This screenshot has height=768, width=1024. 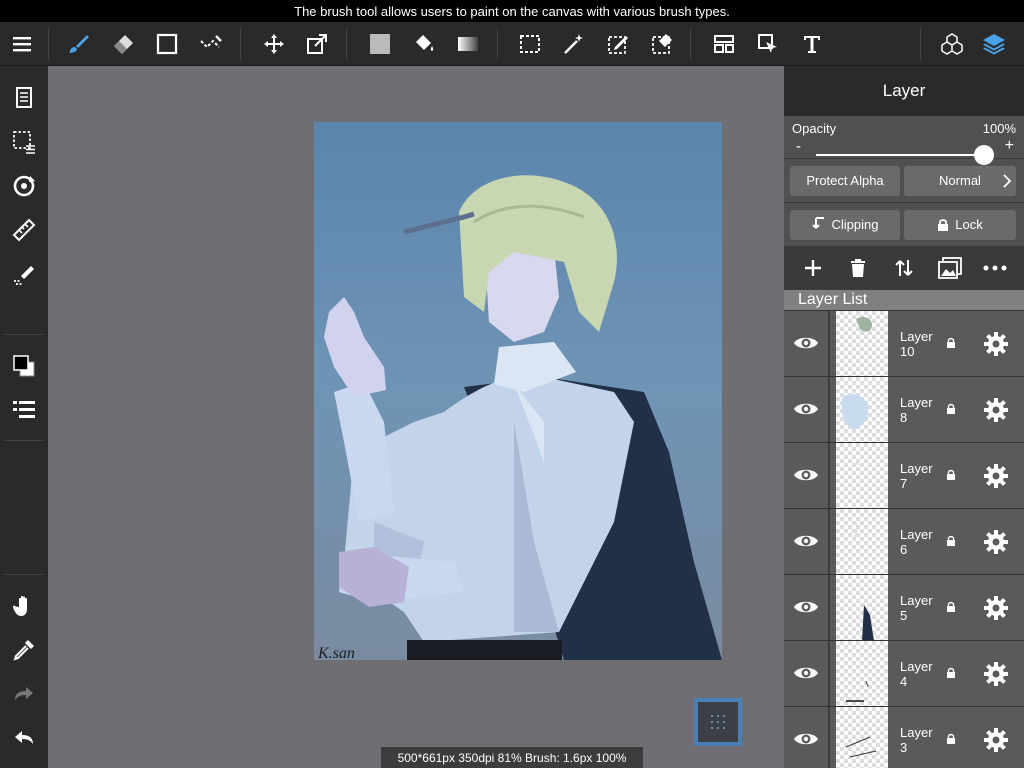 What do you see at coordinates (167, 44) in the screenshot?
I see `shape-icon` at bounding box center [167, 44].